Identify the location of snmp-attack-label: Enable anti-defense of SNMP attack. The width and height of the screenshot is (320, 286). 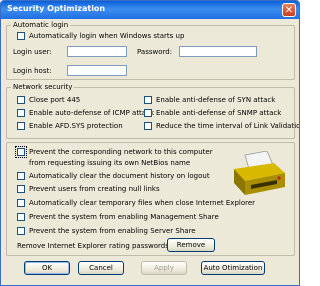
(219, 113).